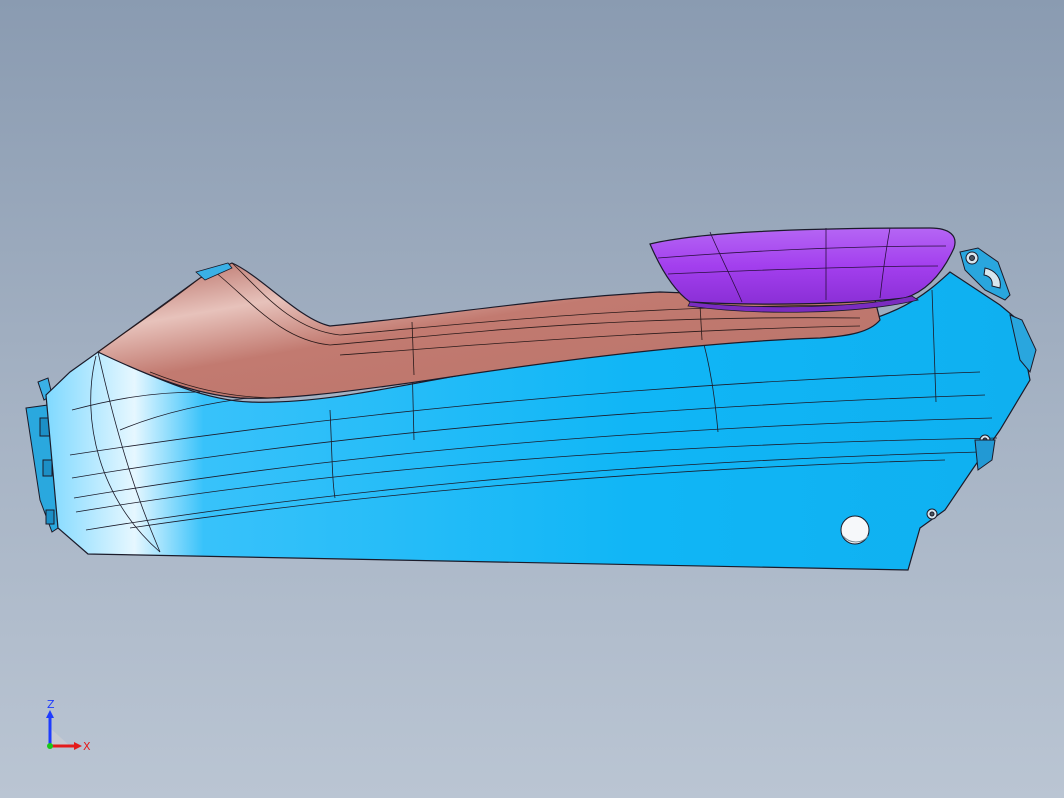  Describe the element at coordinates (60, 737) in the screenshot. I see `triad-plane` at that location.